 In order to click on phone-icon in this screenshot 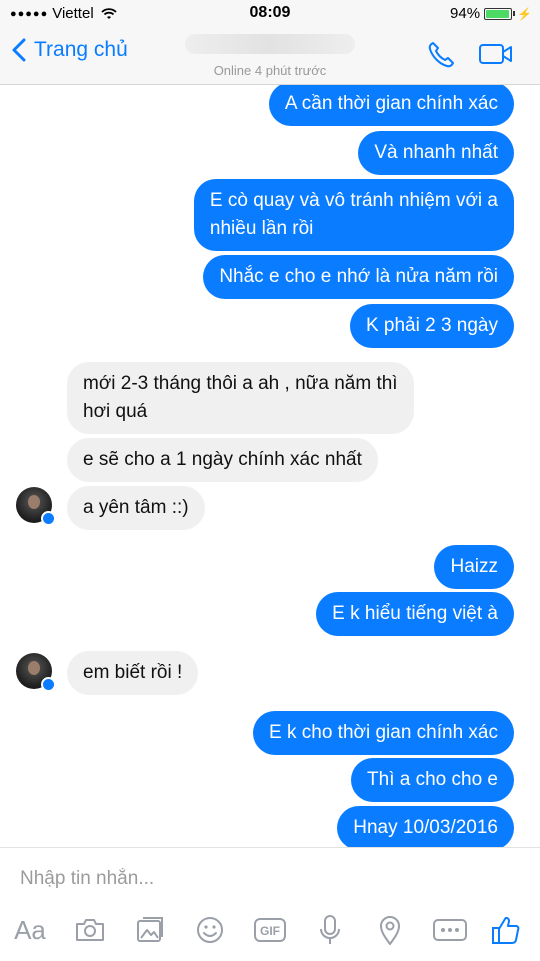, I will do `click(441, 55)`.